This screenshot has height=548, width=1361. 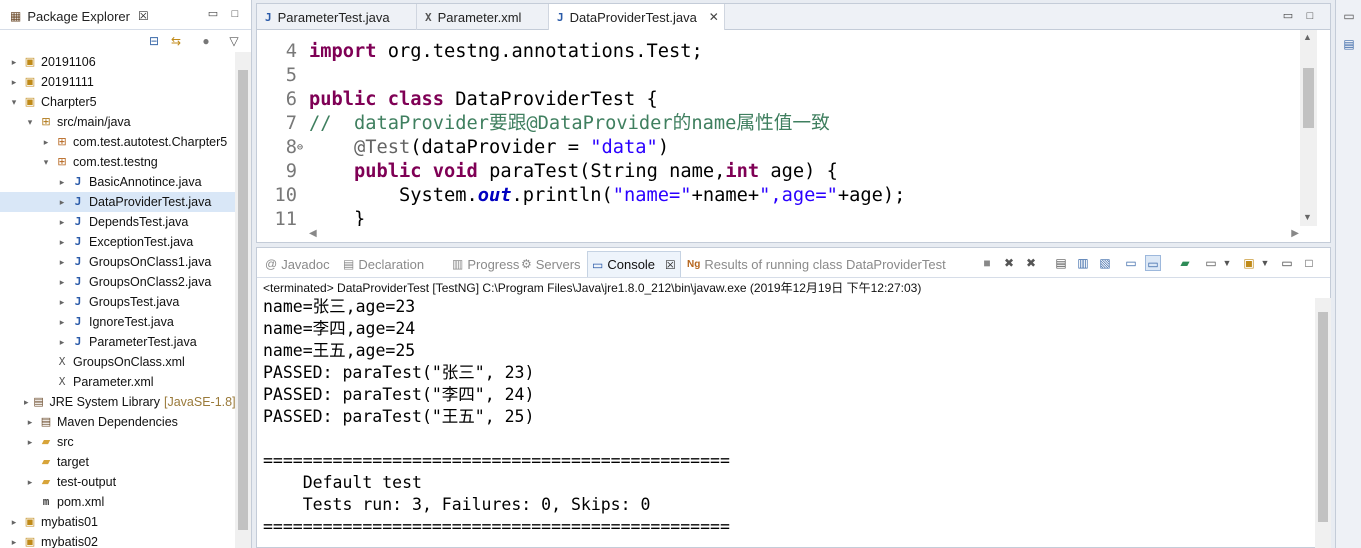 I want to click on tree-item: ▸ ▣ 20191111, so click(x=117, y=82).